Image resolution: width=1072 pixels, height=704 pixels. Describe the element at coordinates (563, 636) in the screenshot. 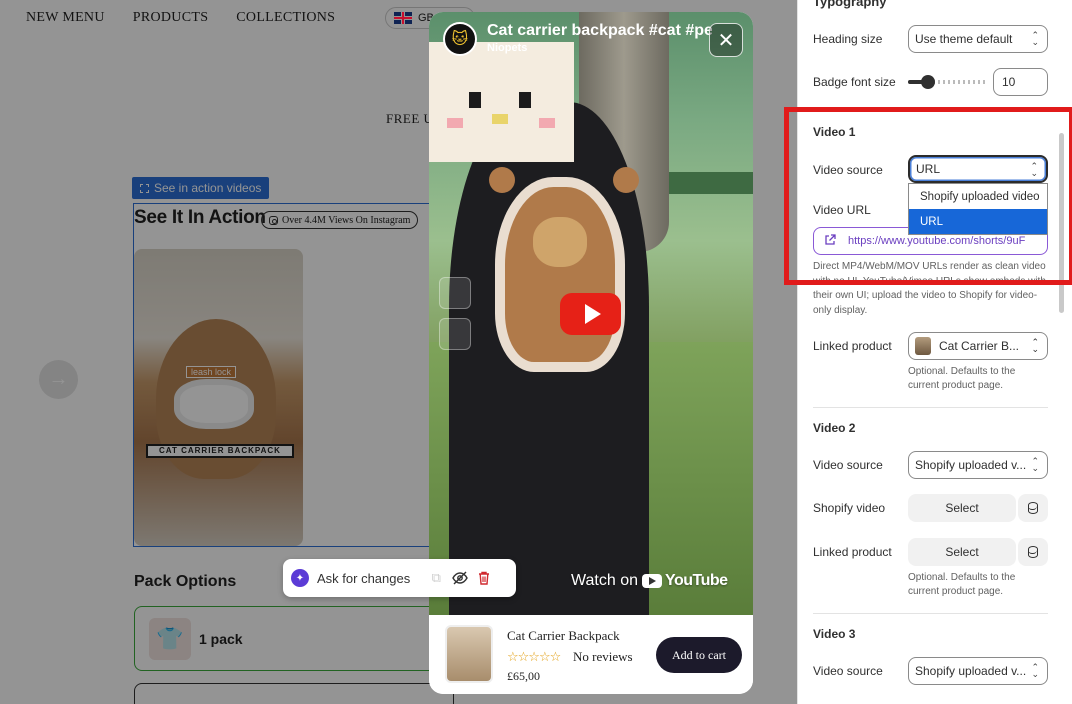

I see `product-name: Cat Carrier Backpack` at that location.